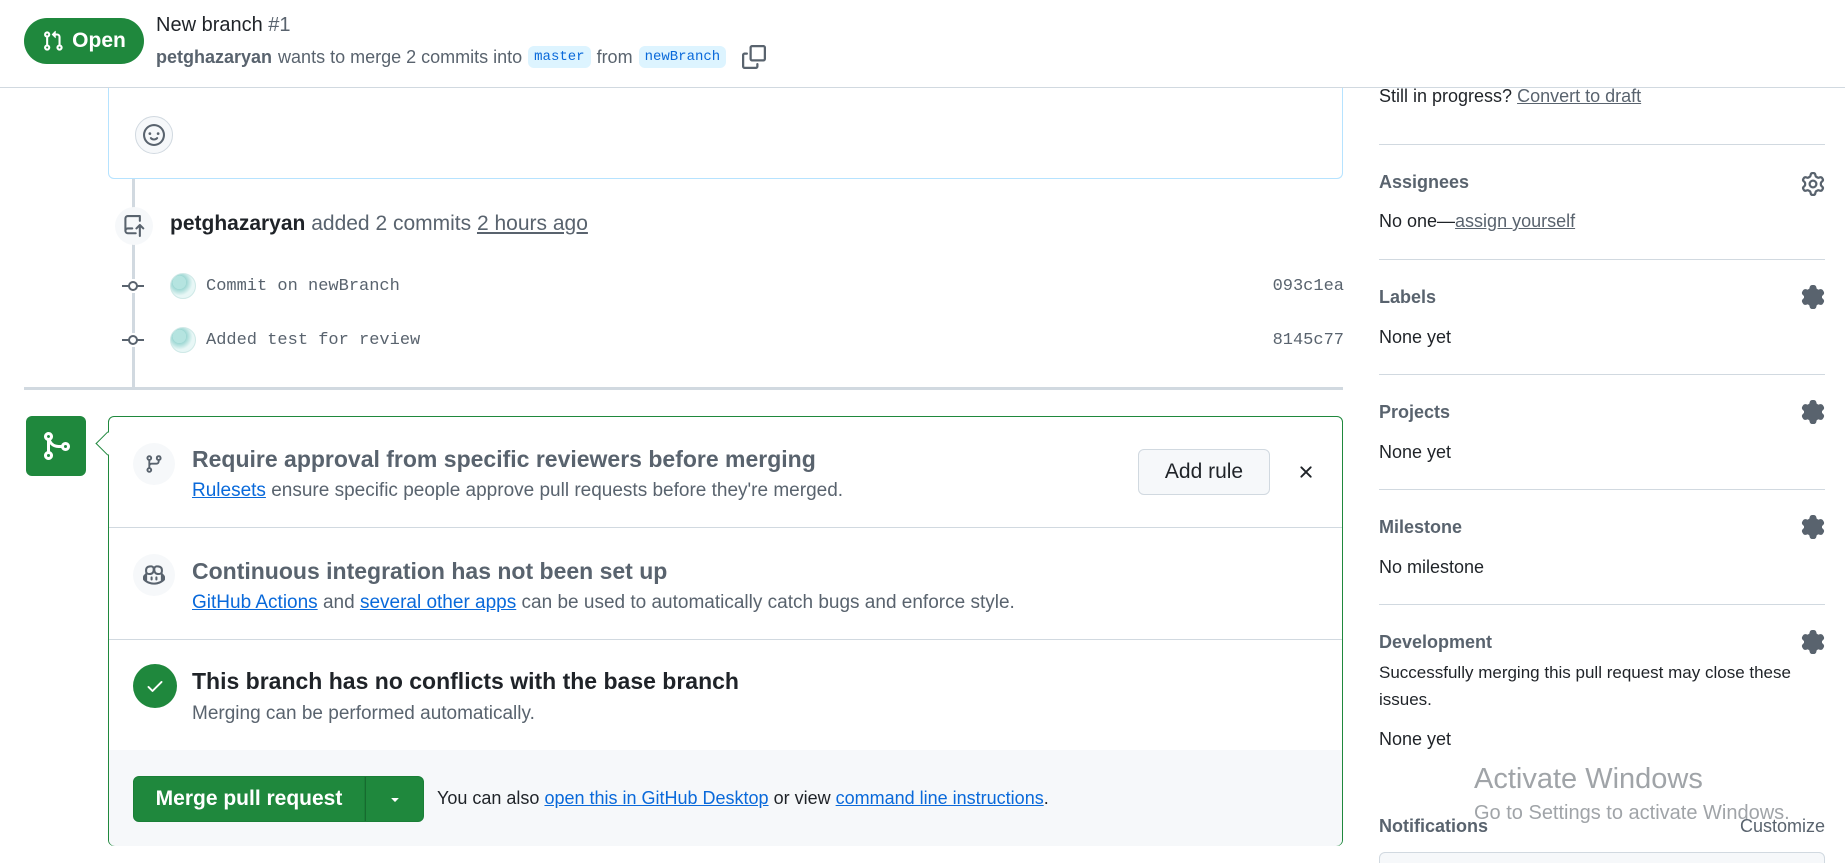  I want to click on notifications-heading: Notifications, so click(1434, 826).